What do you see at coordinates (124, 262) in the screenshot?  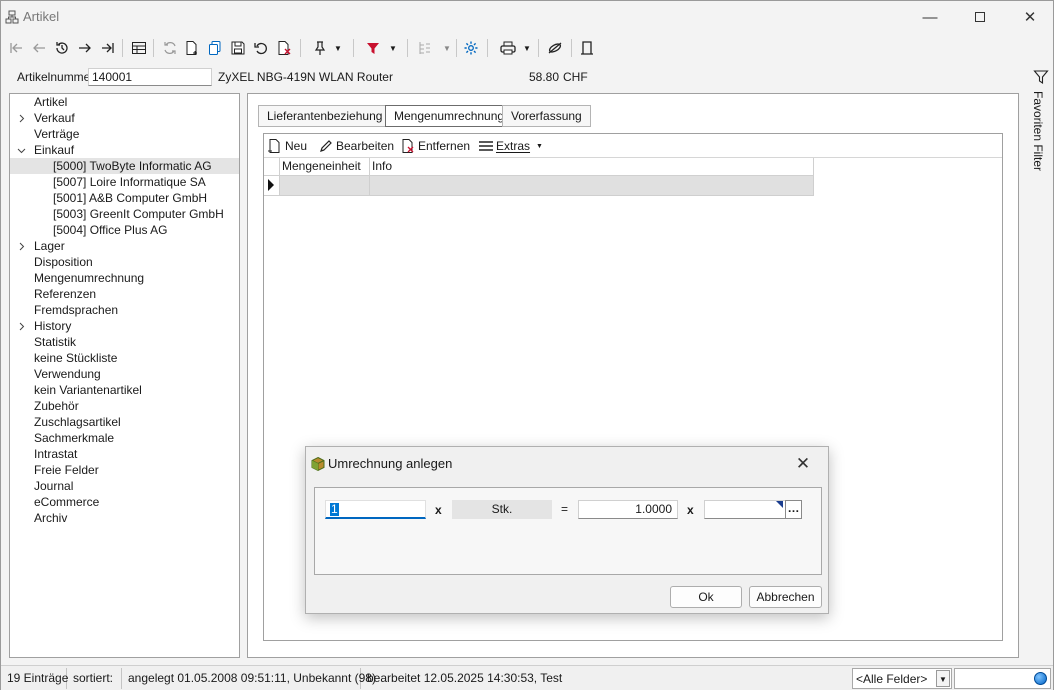 I see `tree-item: Disposition` at bounding box center [124, 262].